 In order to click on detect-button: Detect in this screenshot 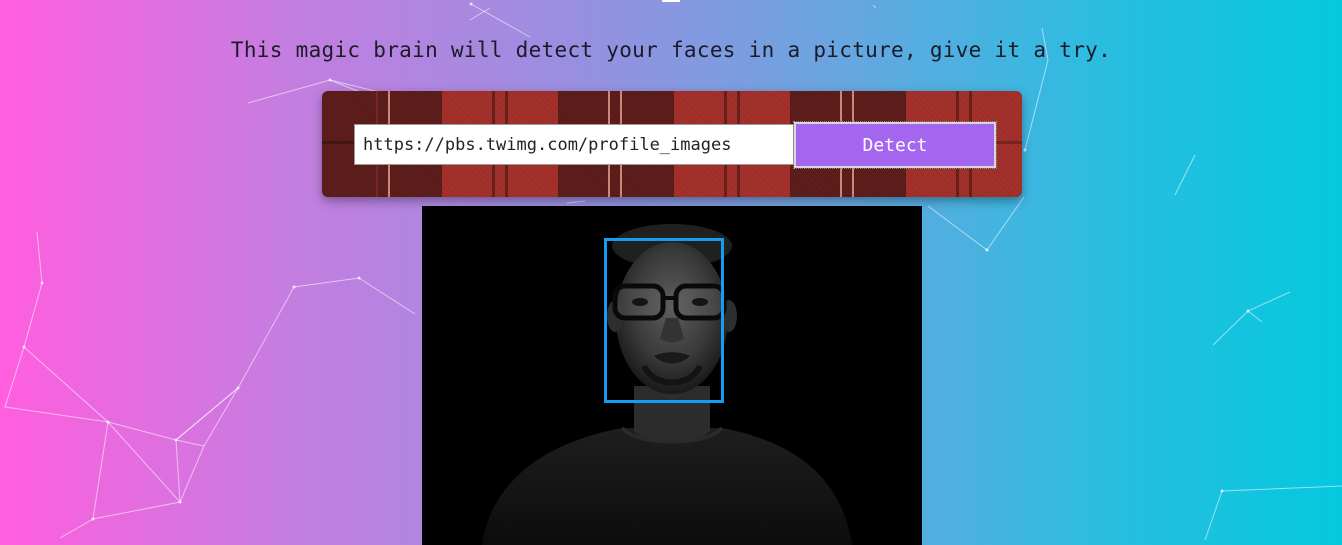, I will do `click(895, 145)`.